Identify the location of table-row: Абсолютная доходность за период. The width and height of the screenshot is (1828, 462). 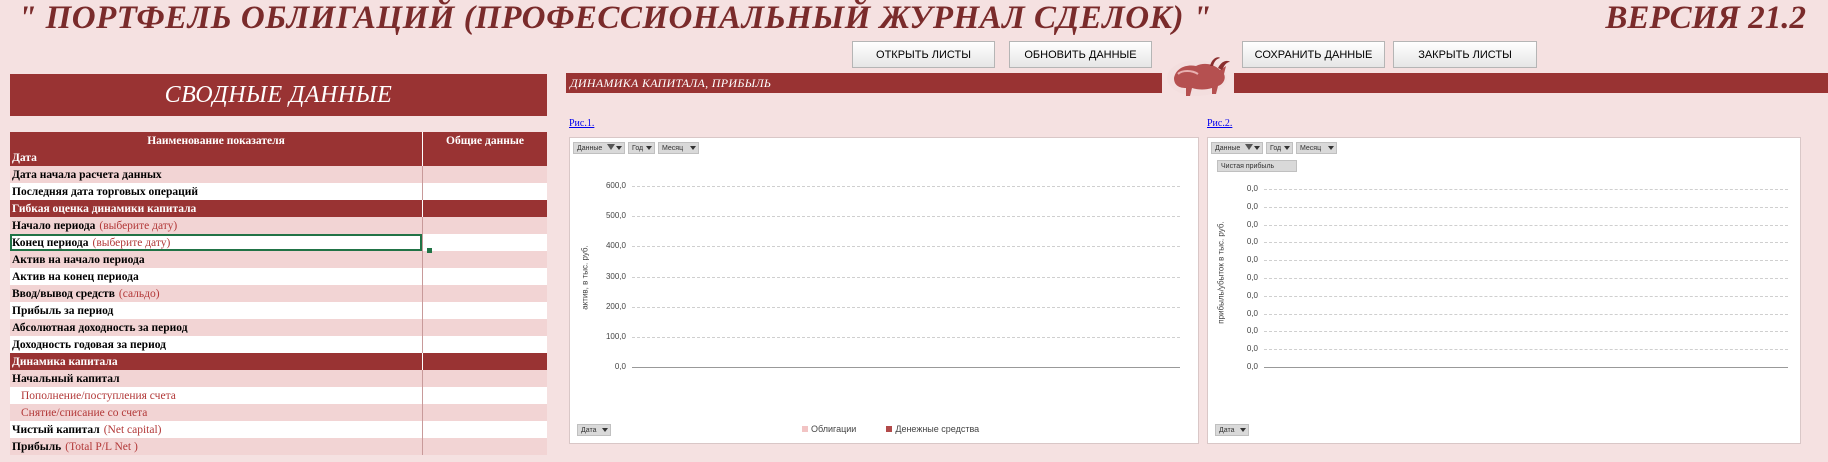
(278, 327).